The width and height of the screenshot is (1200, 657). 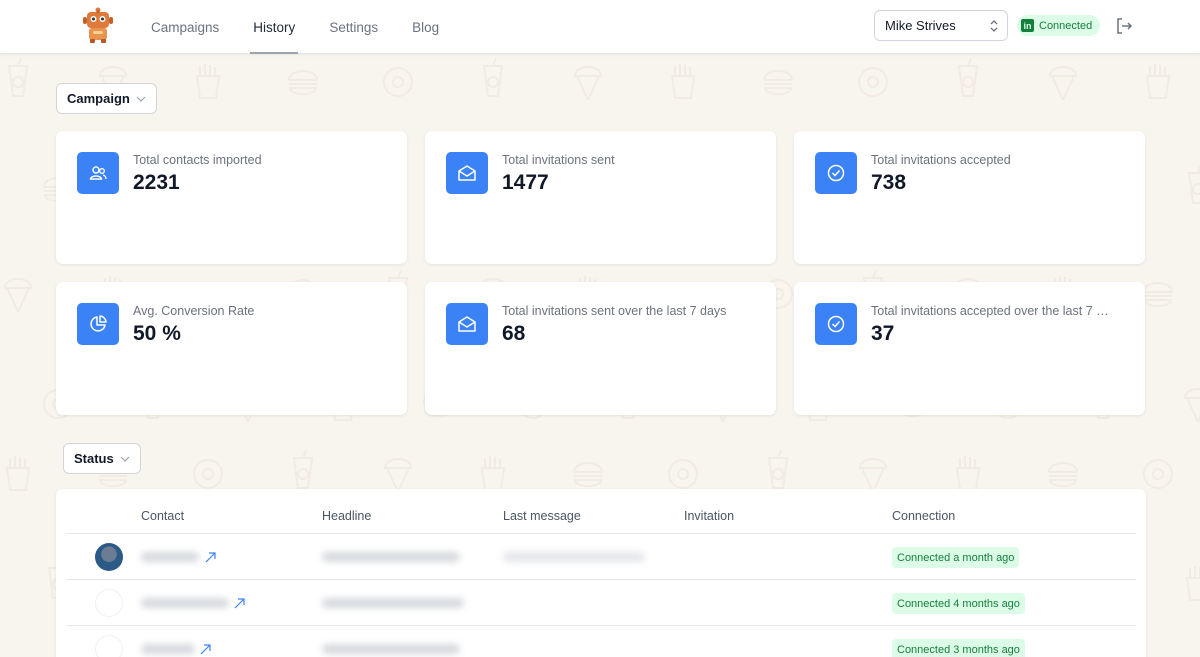 I want to click on account-select: Mike Strives, so click(x=941, y=25).